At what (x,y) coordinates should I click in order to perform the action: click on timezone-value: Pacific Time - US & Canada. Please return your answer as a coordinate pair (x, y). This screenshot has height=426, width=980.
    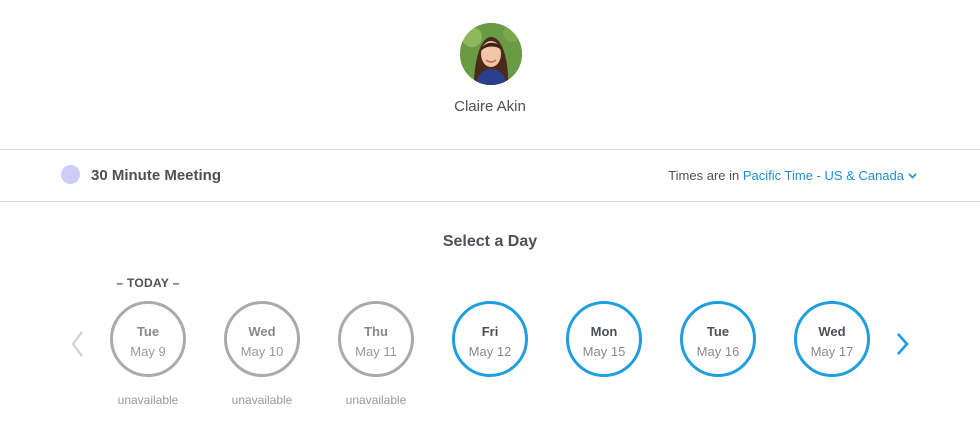
    Looking at the image, I should click on (823, 175).